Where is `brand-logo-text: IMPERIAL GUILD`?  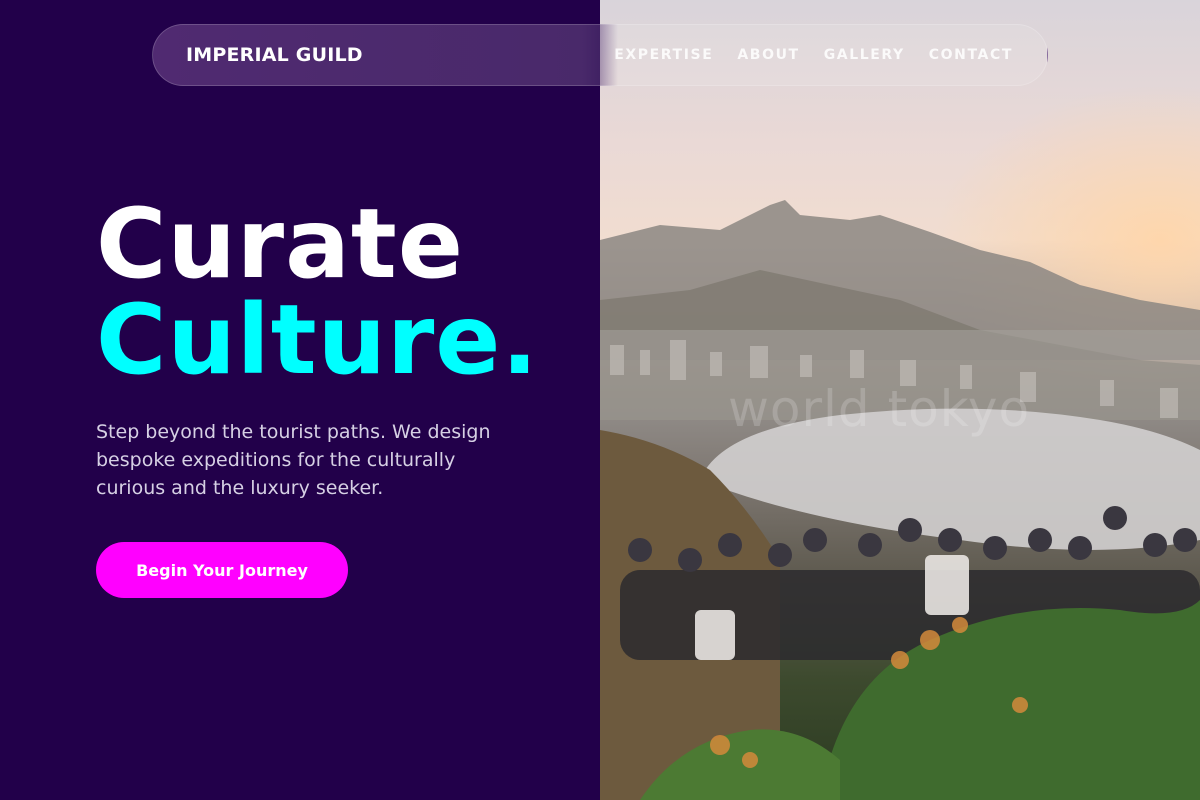 brand-logo-text: IMPERIAL GUILD is located at coordinates (274, 55).